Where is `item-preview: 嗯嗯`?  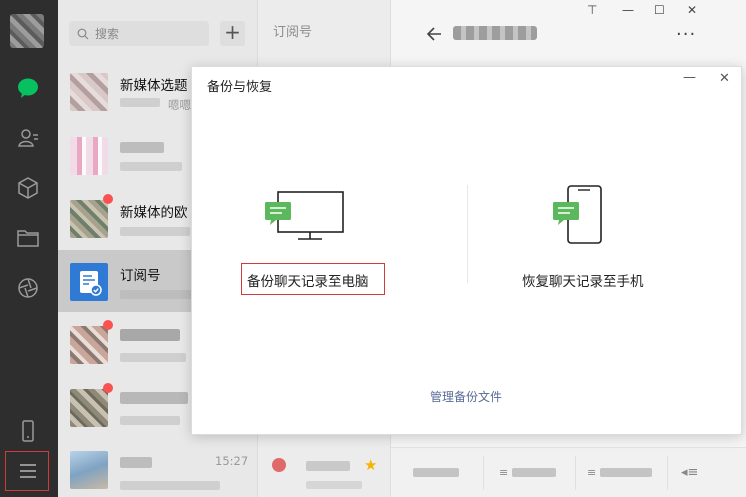 item-preview: 嗯嗯 is located at coordinates (179, 105).